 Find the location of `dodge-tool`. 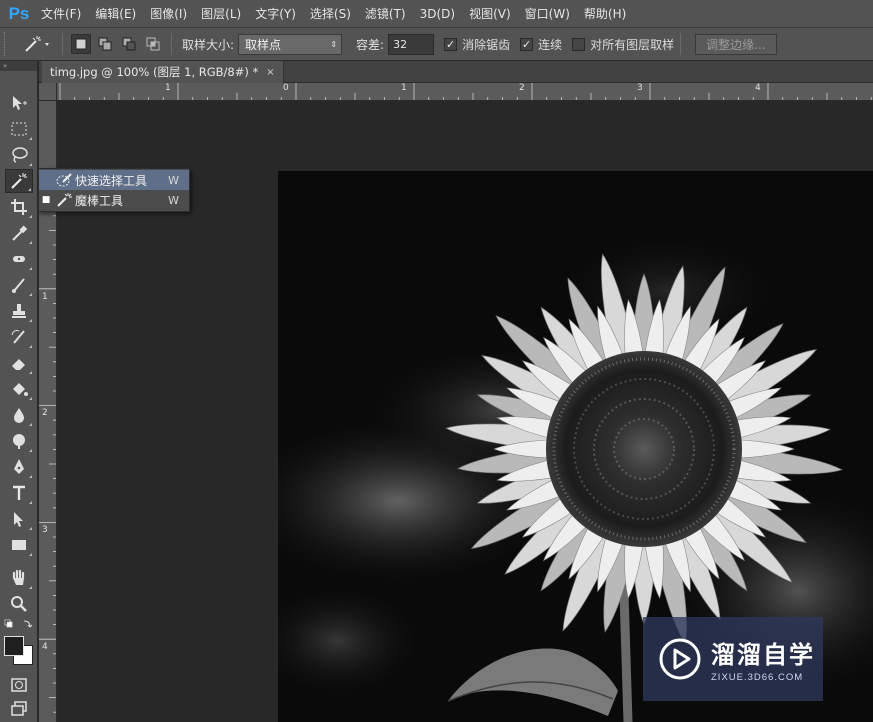

dodge-tool is located at coordinates (19, 441).